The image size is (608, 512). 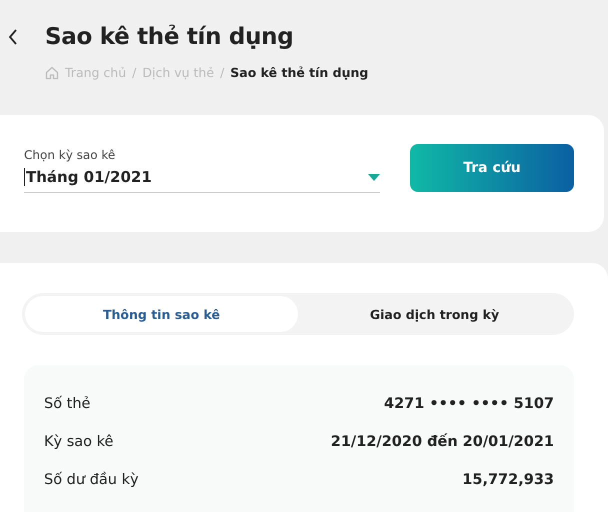 What do you see at coordinates (13, 37) in the screenshot?
I see `back-icon` at bounding box center [13, 37].